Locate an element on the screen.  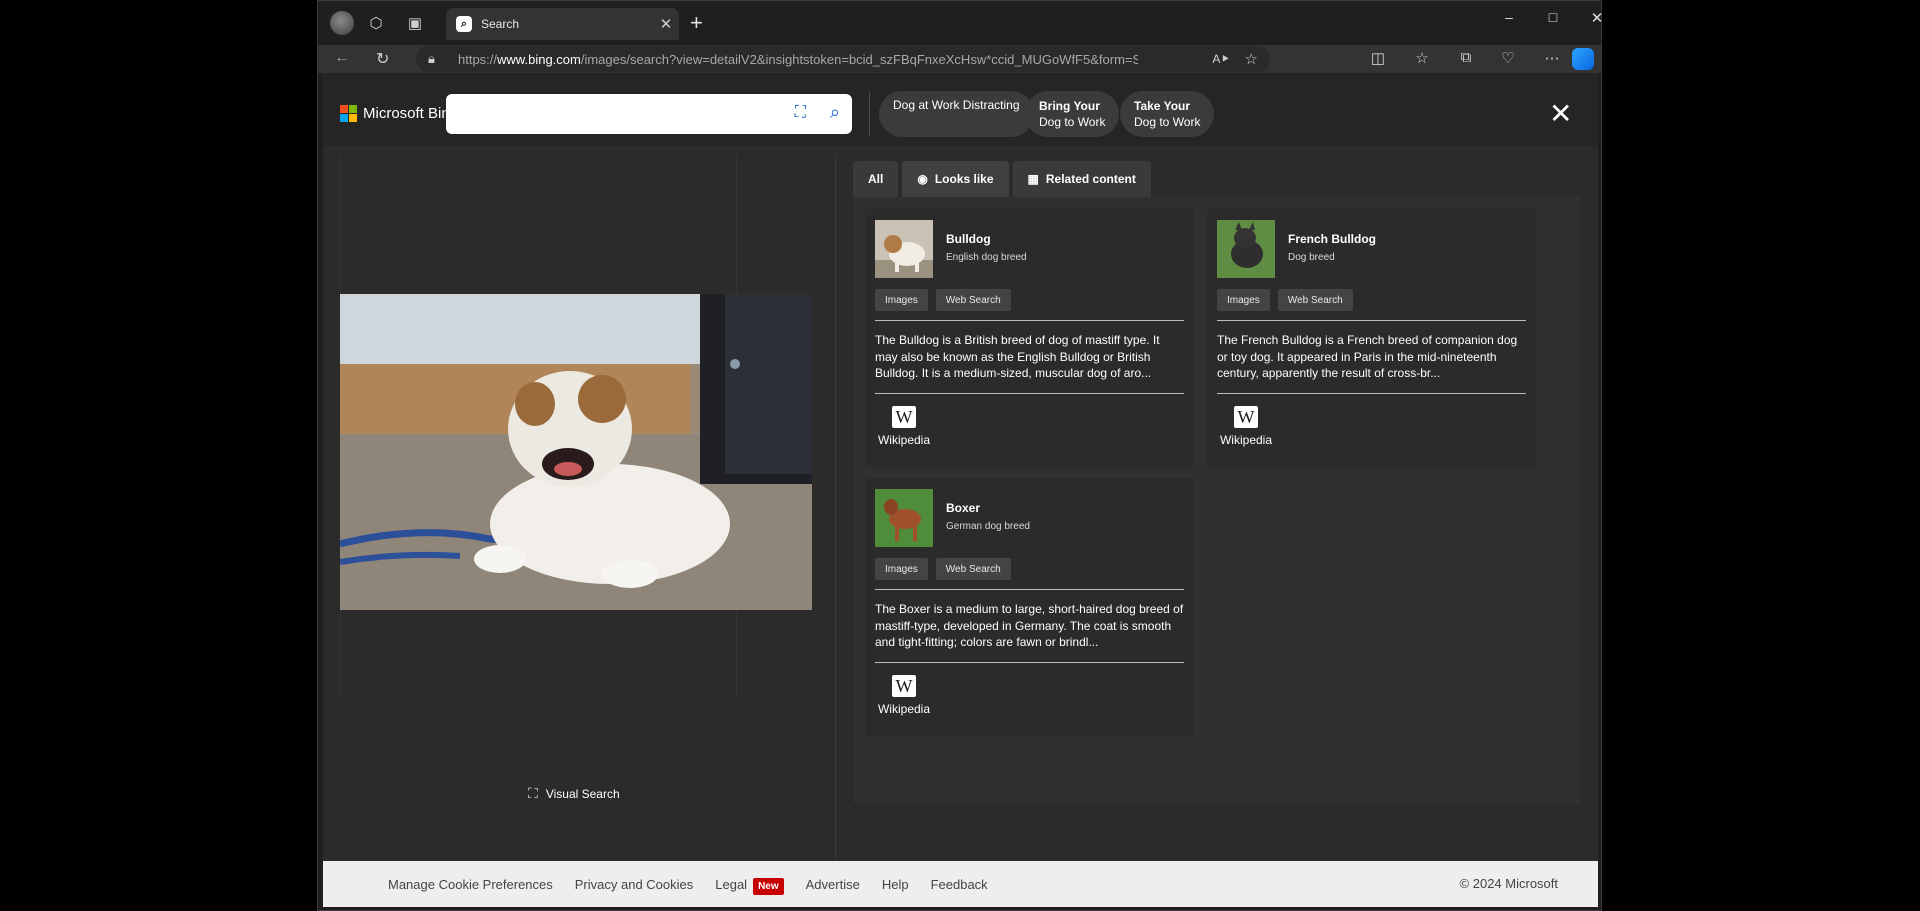
read-aloud-icon: A⯈ is located at coordinates (1221, 59).